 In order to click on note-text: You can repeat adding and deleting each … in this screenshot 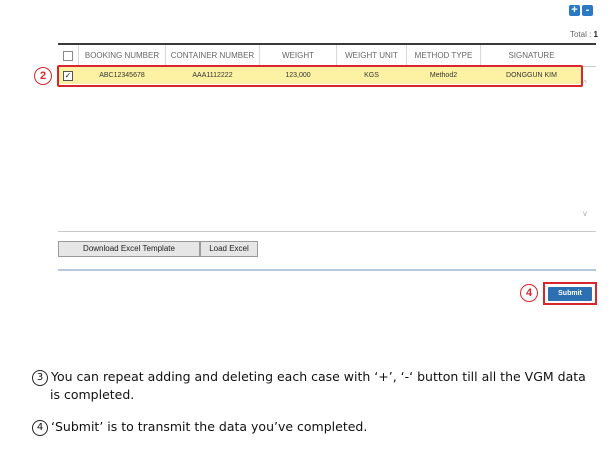, I will do `click(318, 376)`.